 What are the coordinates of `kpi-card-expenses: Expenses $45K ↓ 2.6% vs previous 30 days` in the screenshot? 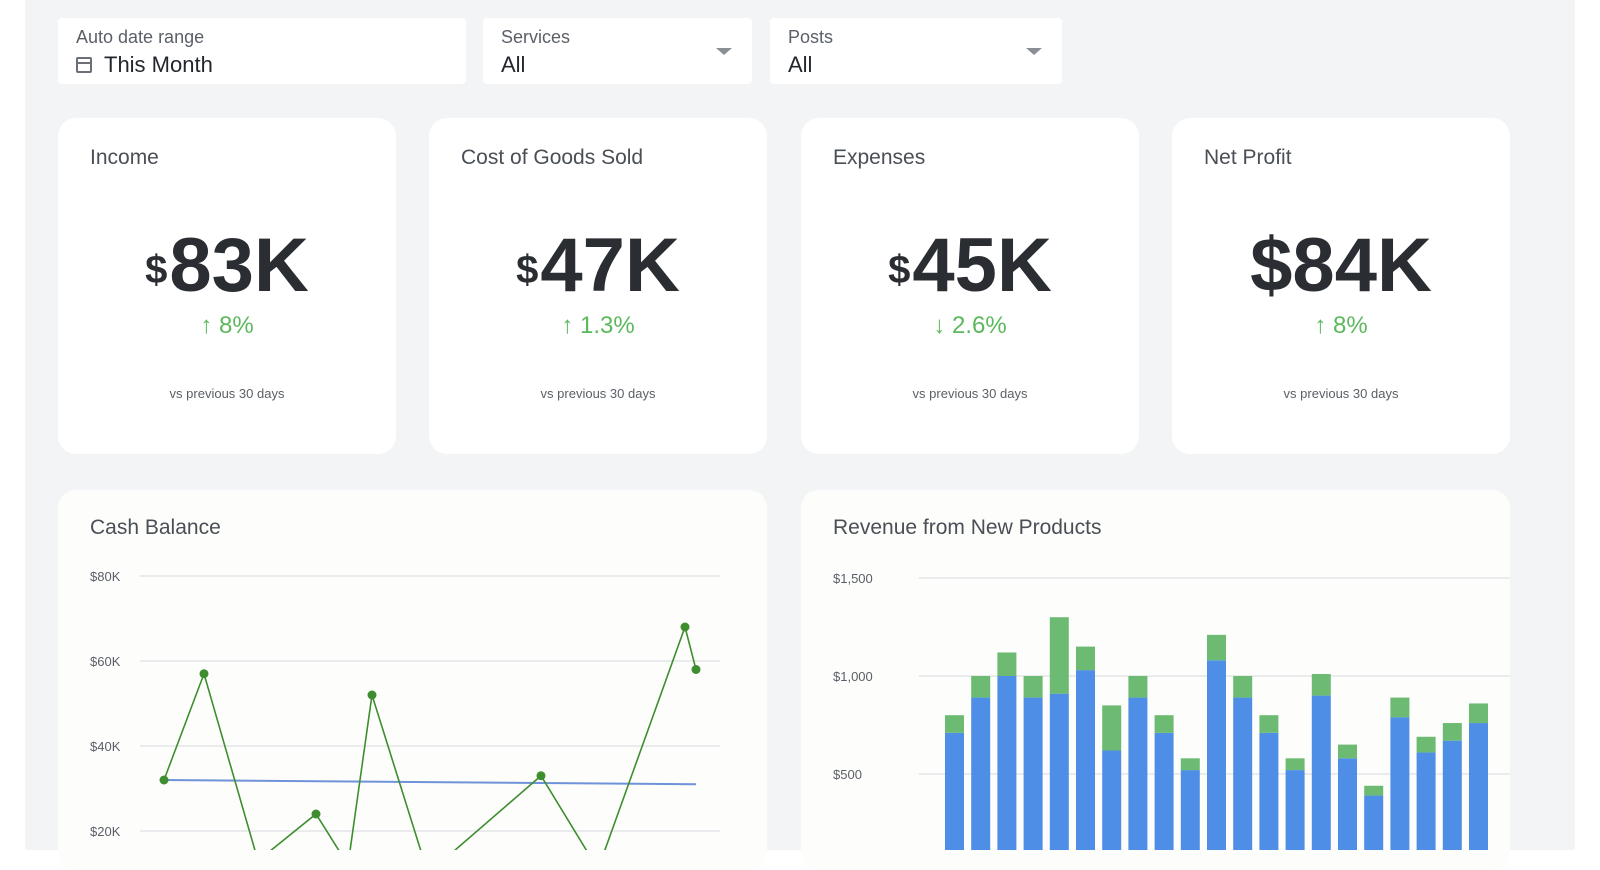 It's located at (970, 286).